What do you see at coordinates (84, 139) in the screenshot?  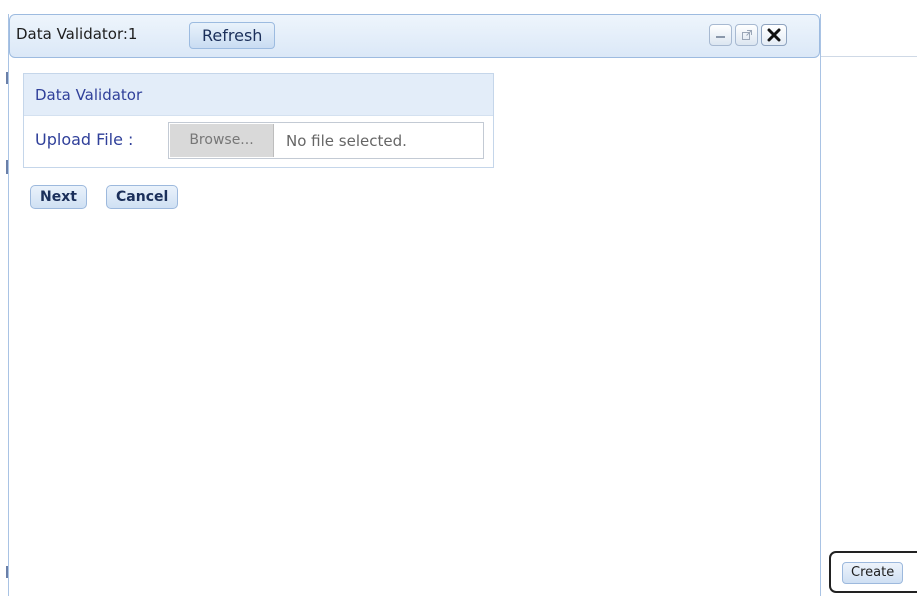 I see `upload-file-label: Upload File :` at bounding box center [84, 139].